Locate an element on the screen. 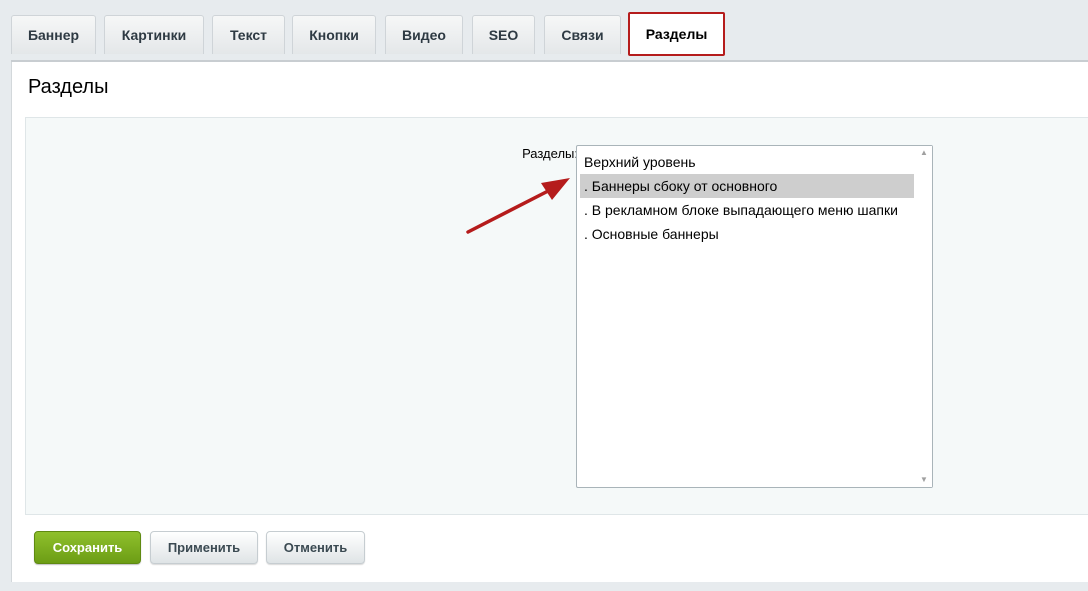 Image resolution: width=1088 pixels, height=591 pixels. apply-button: Применить is located at coordinates (204, 547).